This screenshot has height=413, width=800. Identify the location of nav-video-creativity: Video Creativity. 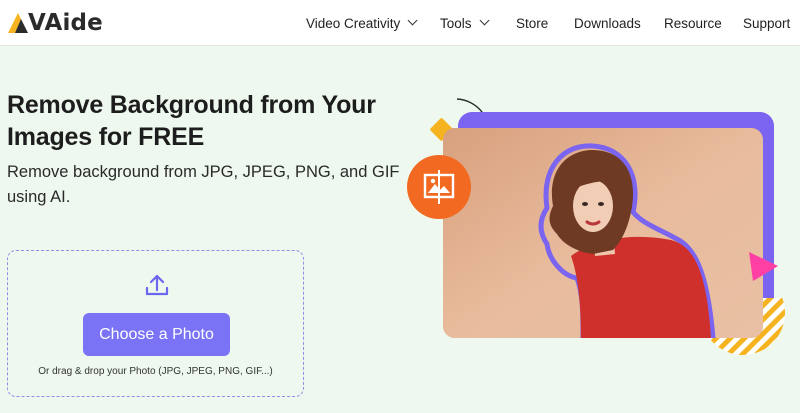
(362, 23).